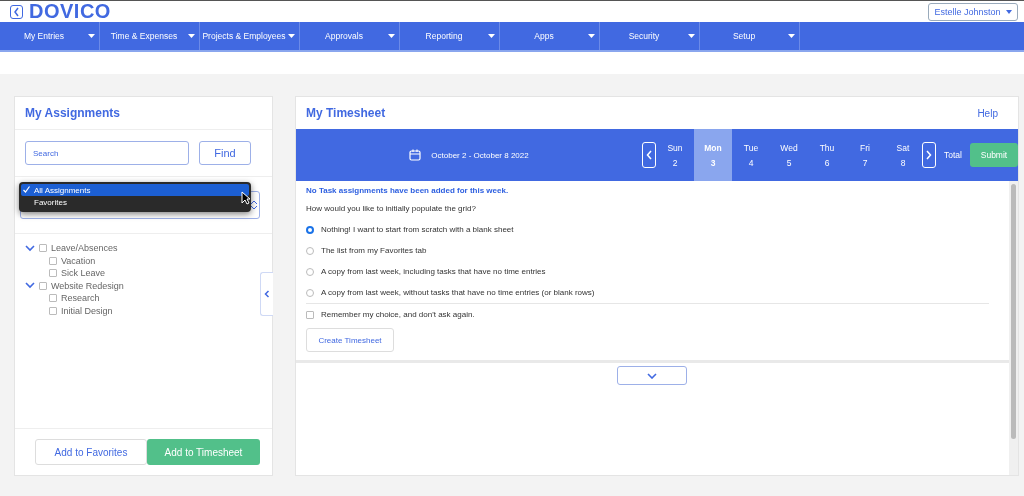 The width and height of the screenshot is (1024, 496). Describe the element at coordinates (374, 250) in the screenshot. I see `option-label: The list from my Favorites tab` at that location.